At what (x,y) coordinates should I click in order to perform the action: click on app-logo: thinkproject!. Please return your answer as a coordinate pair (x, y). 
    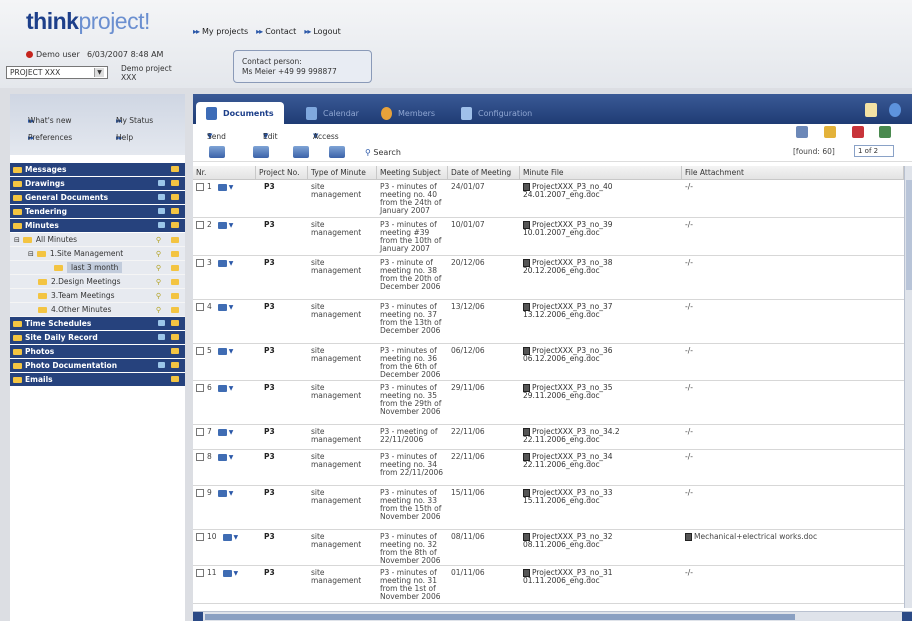
    Looking at the image, I should click on (88, 21).